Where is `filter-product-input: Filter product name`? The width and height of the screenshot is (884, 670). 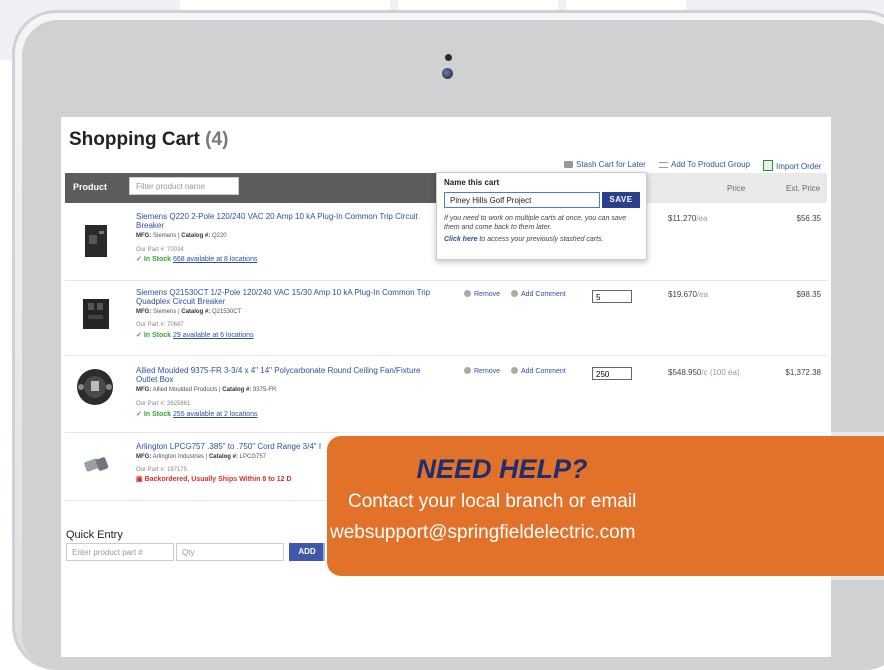
filter-product-input: Filter product name is located at coordinates (184, 186).